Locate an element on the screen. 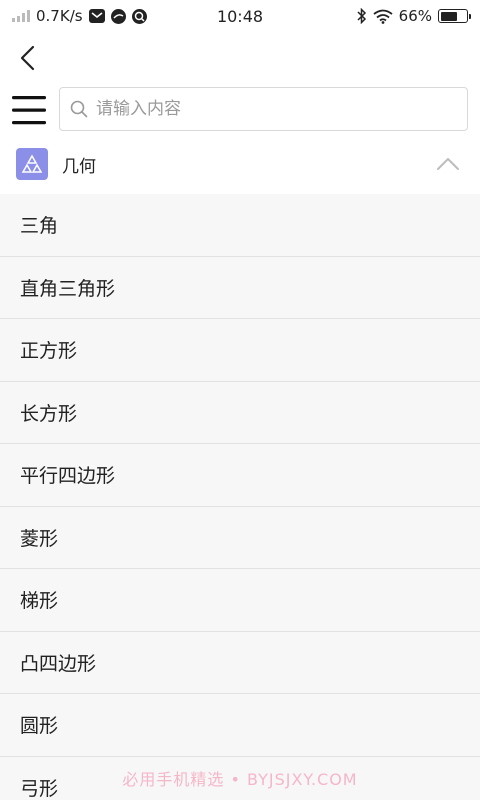 The height and width of the screenshot is (800, 480). status-left: 0.7K/s is located at coordinates (79, 16).